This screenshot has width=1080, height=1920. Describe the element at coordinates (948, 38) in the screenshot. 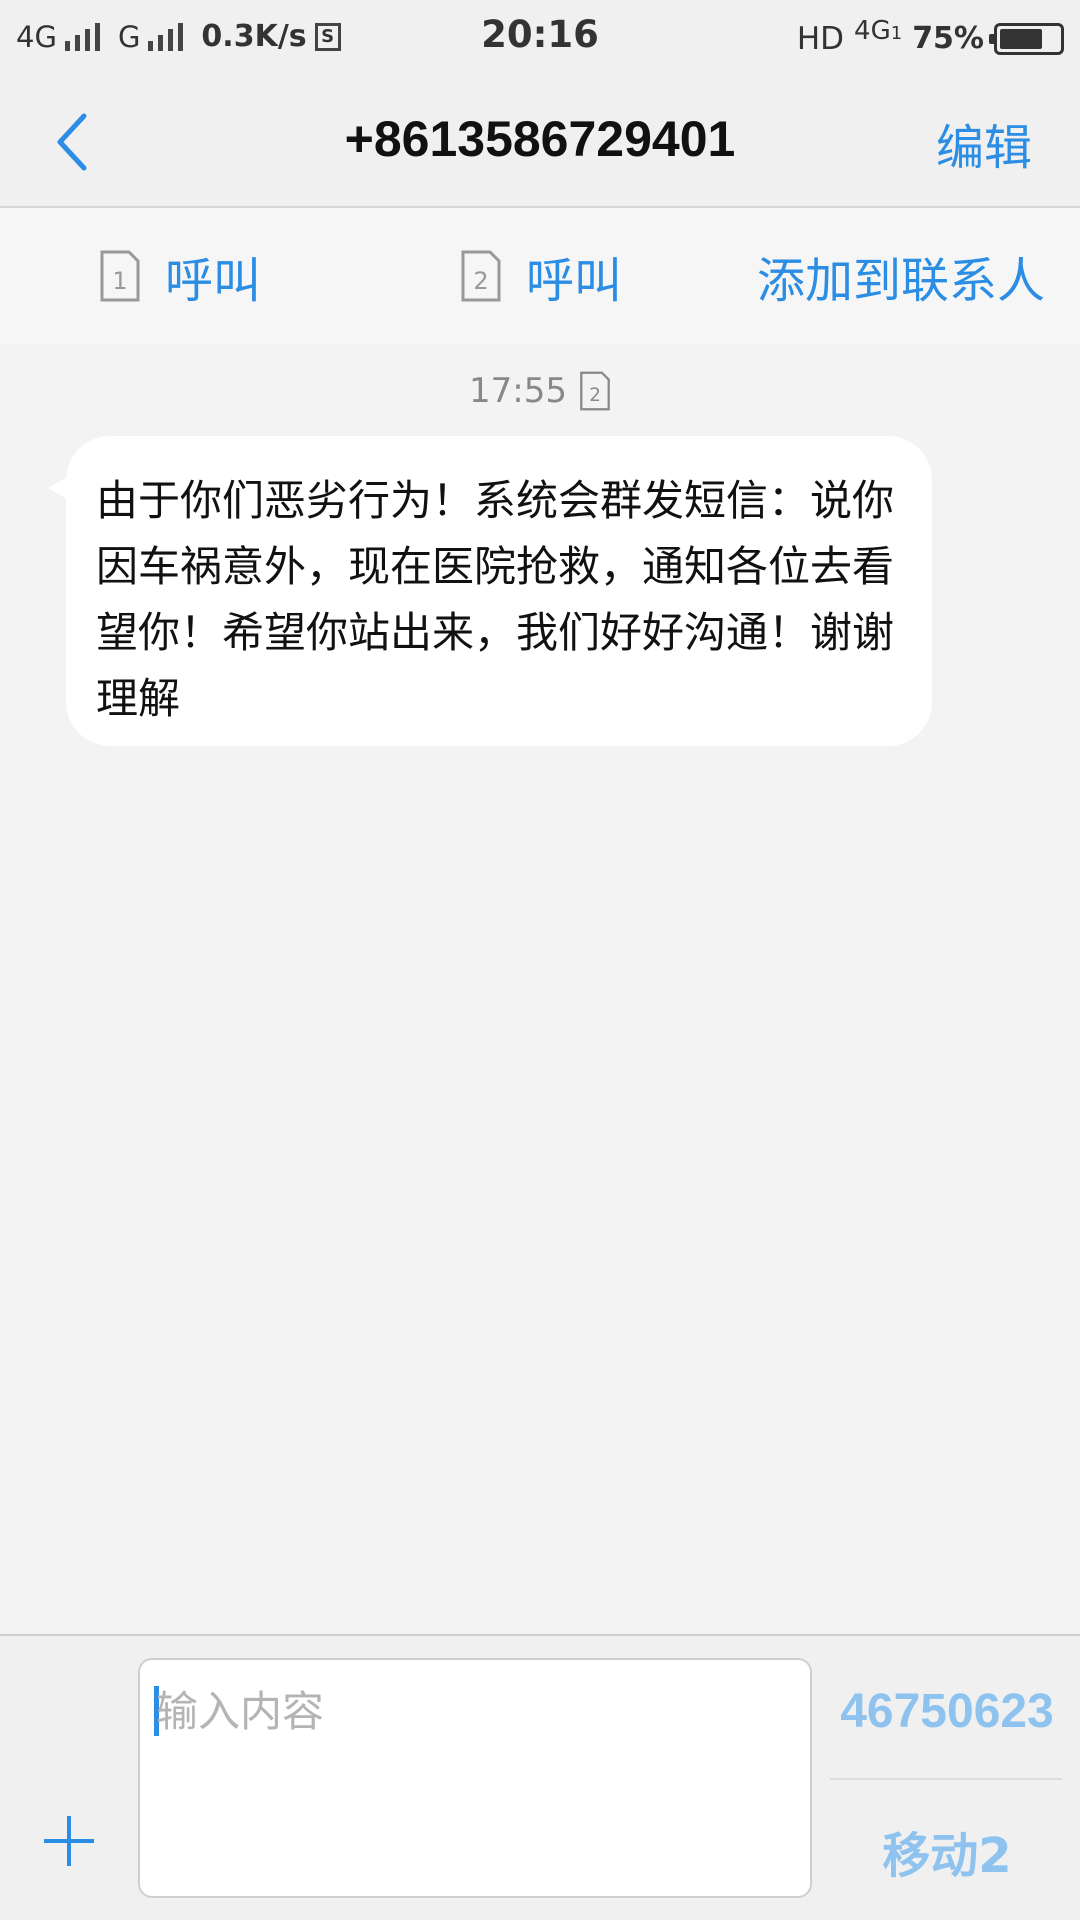

I see `battery-percent: 75%` at that location.